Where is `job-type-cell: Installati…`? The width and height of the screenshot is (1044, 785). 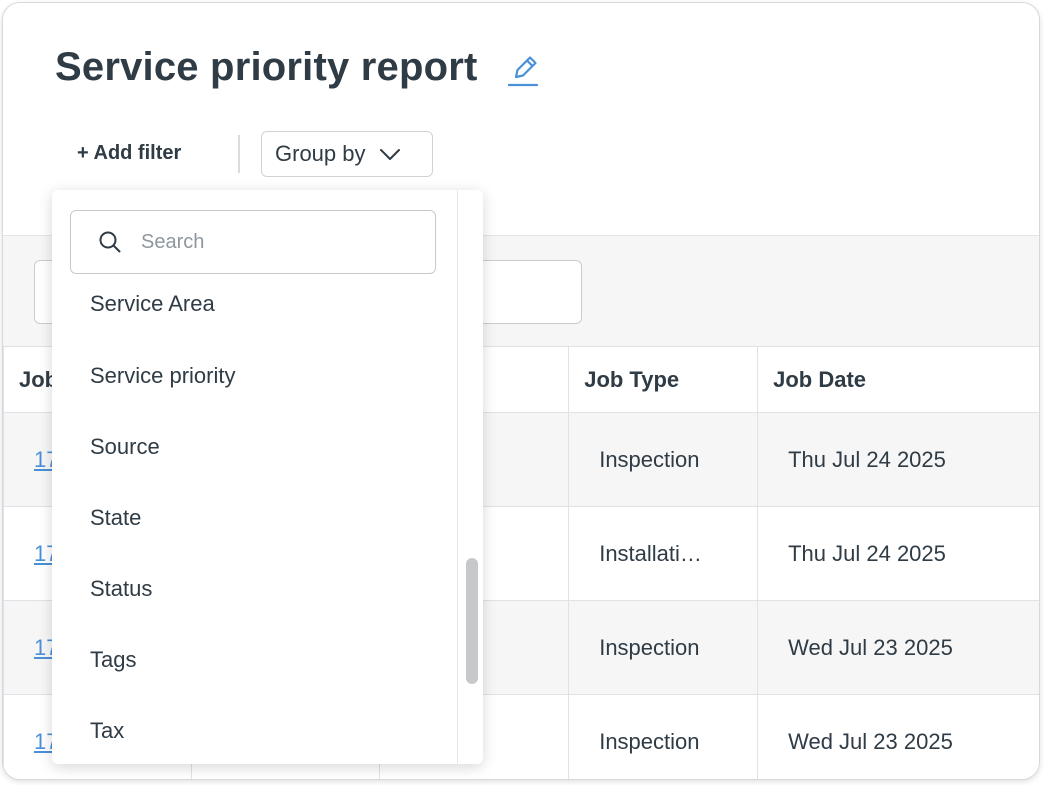
job-type-cell: Installati… is located at coordinates (663, 553).